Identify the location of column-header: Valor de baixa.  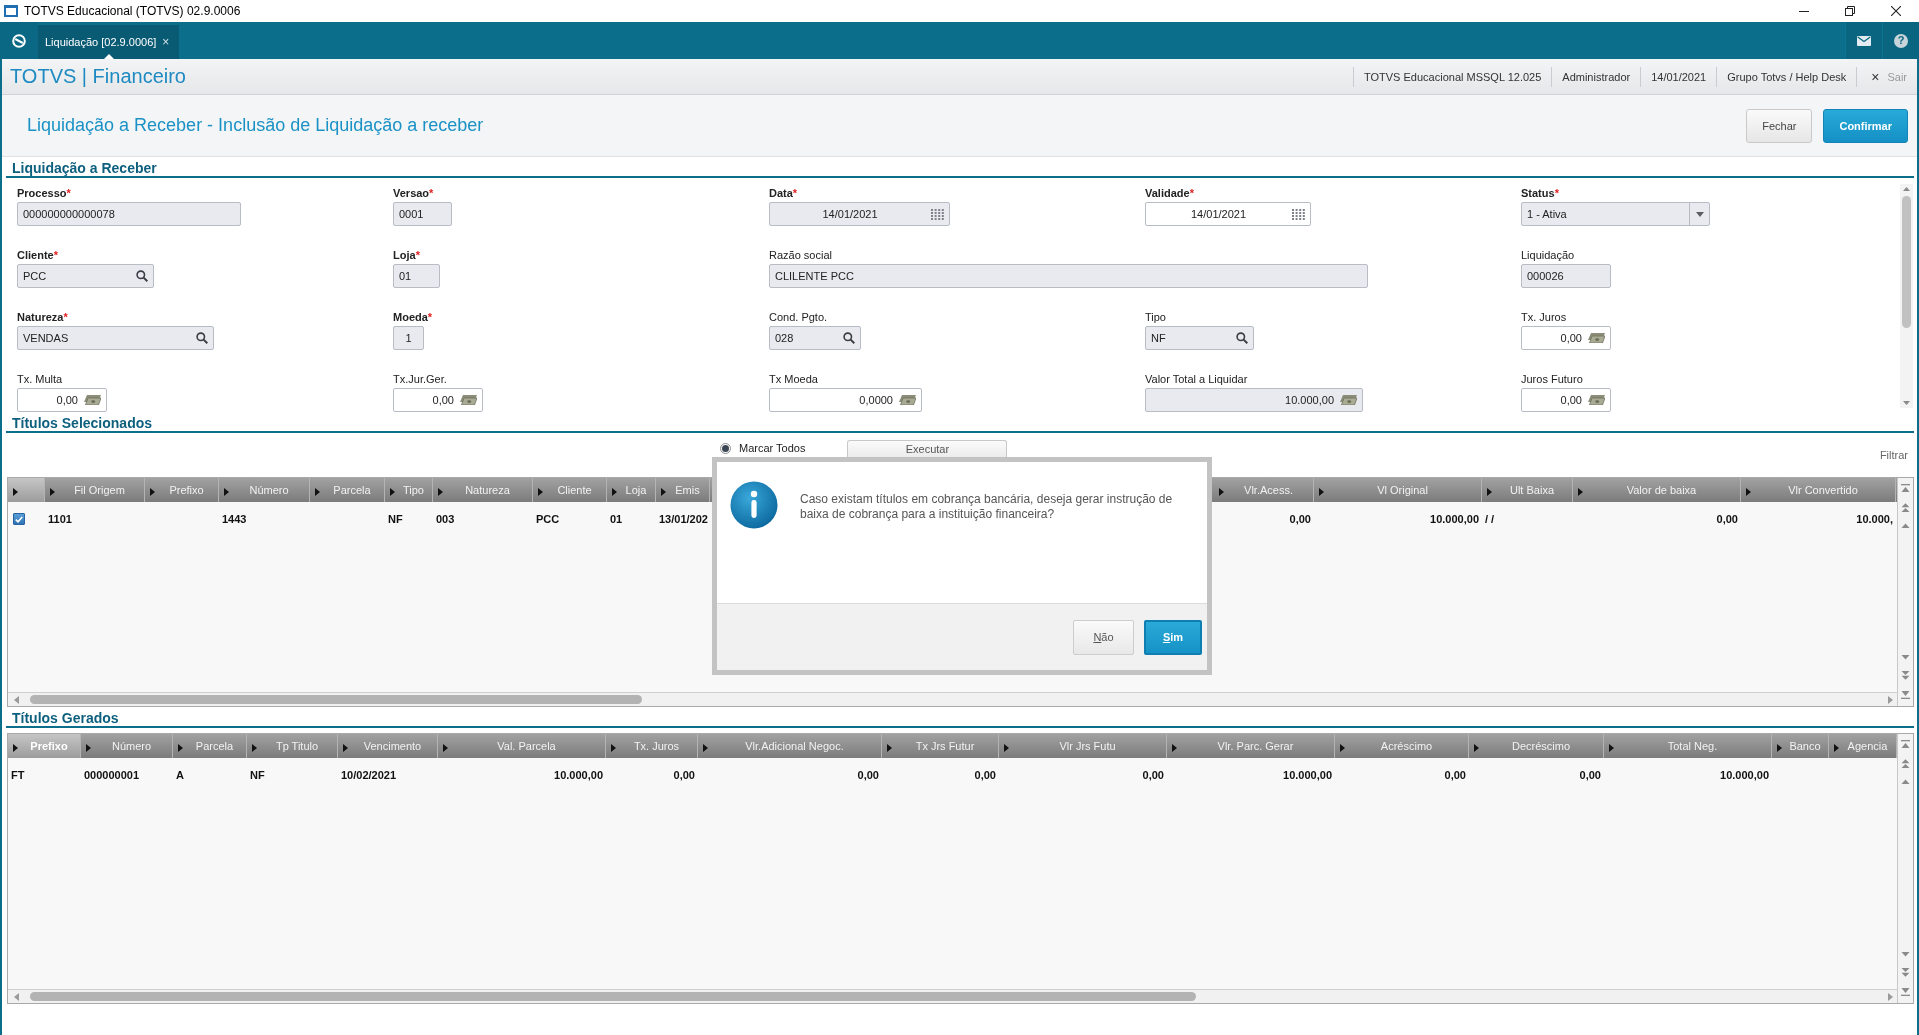
(1657, 490).